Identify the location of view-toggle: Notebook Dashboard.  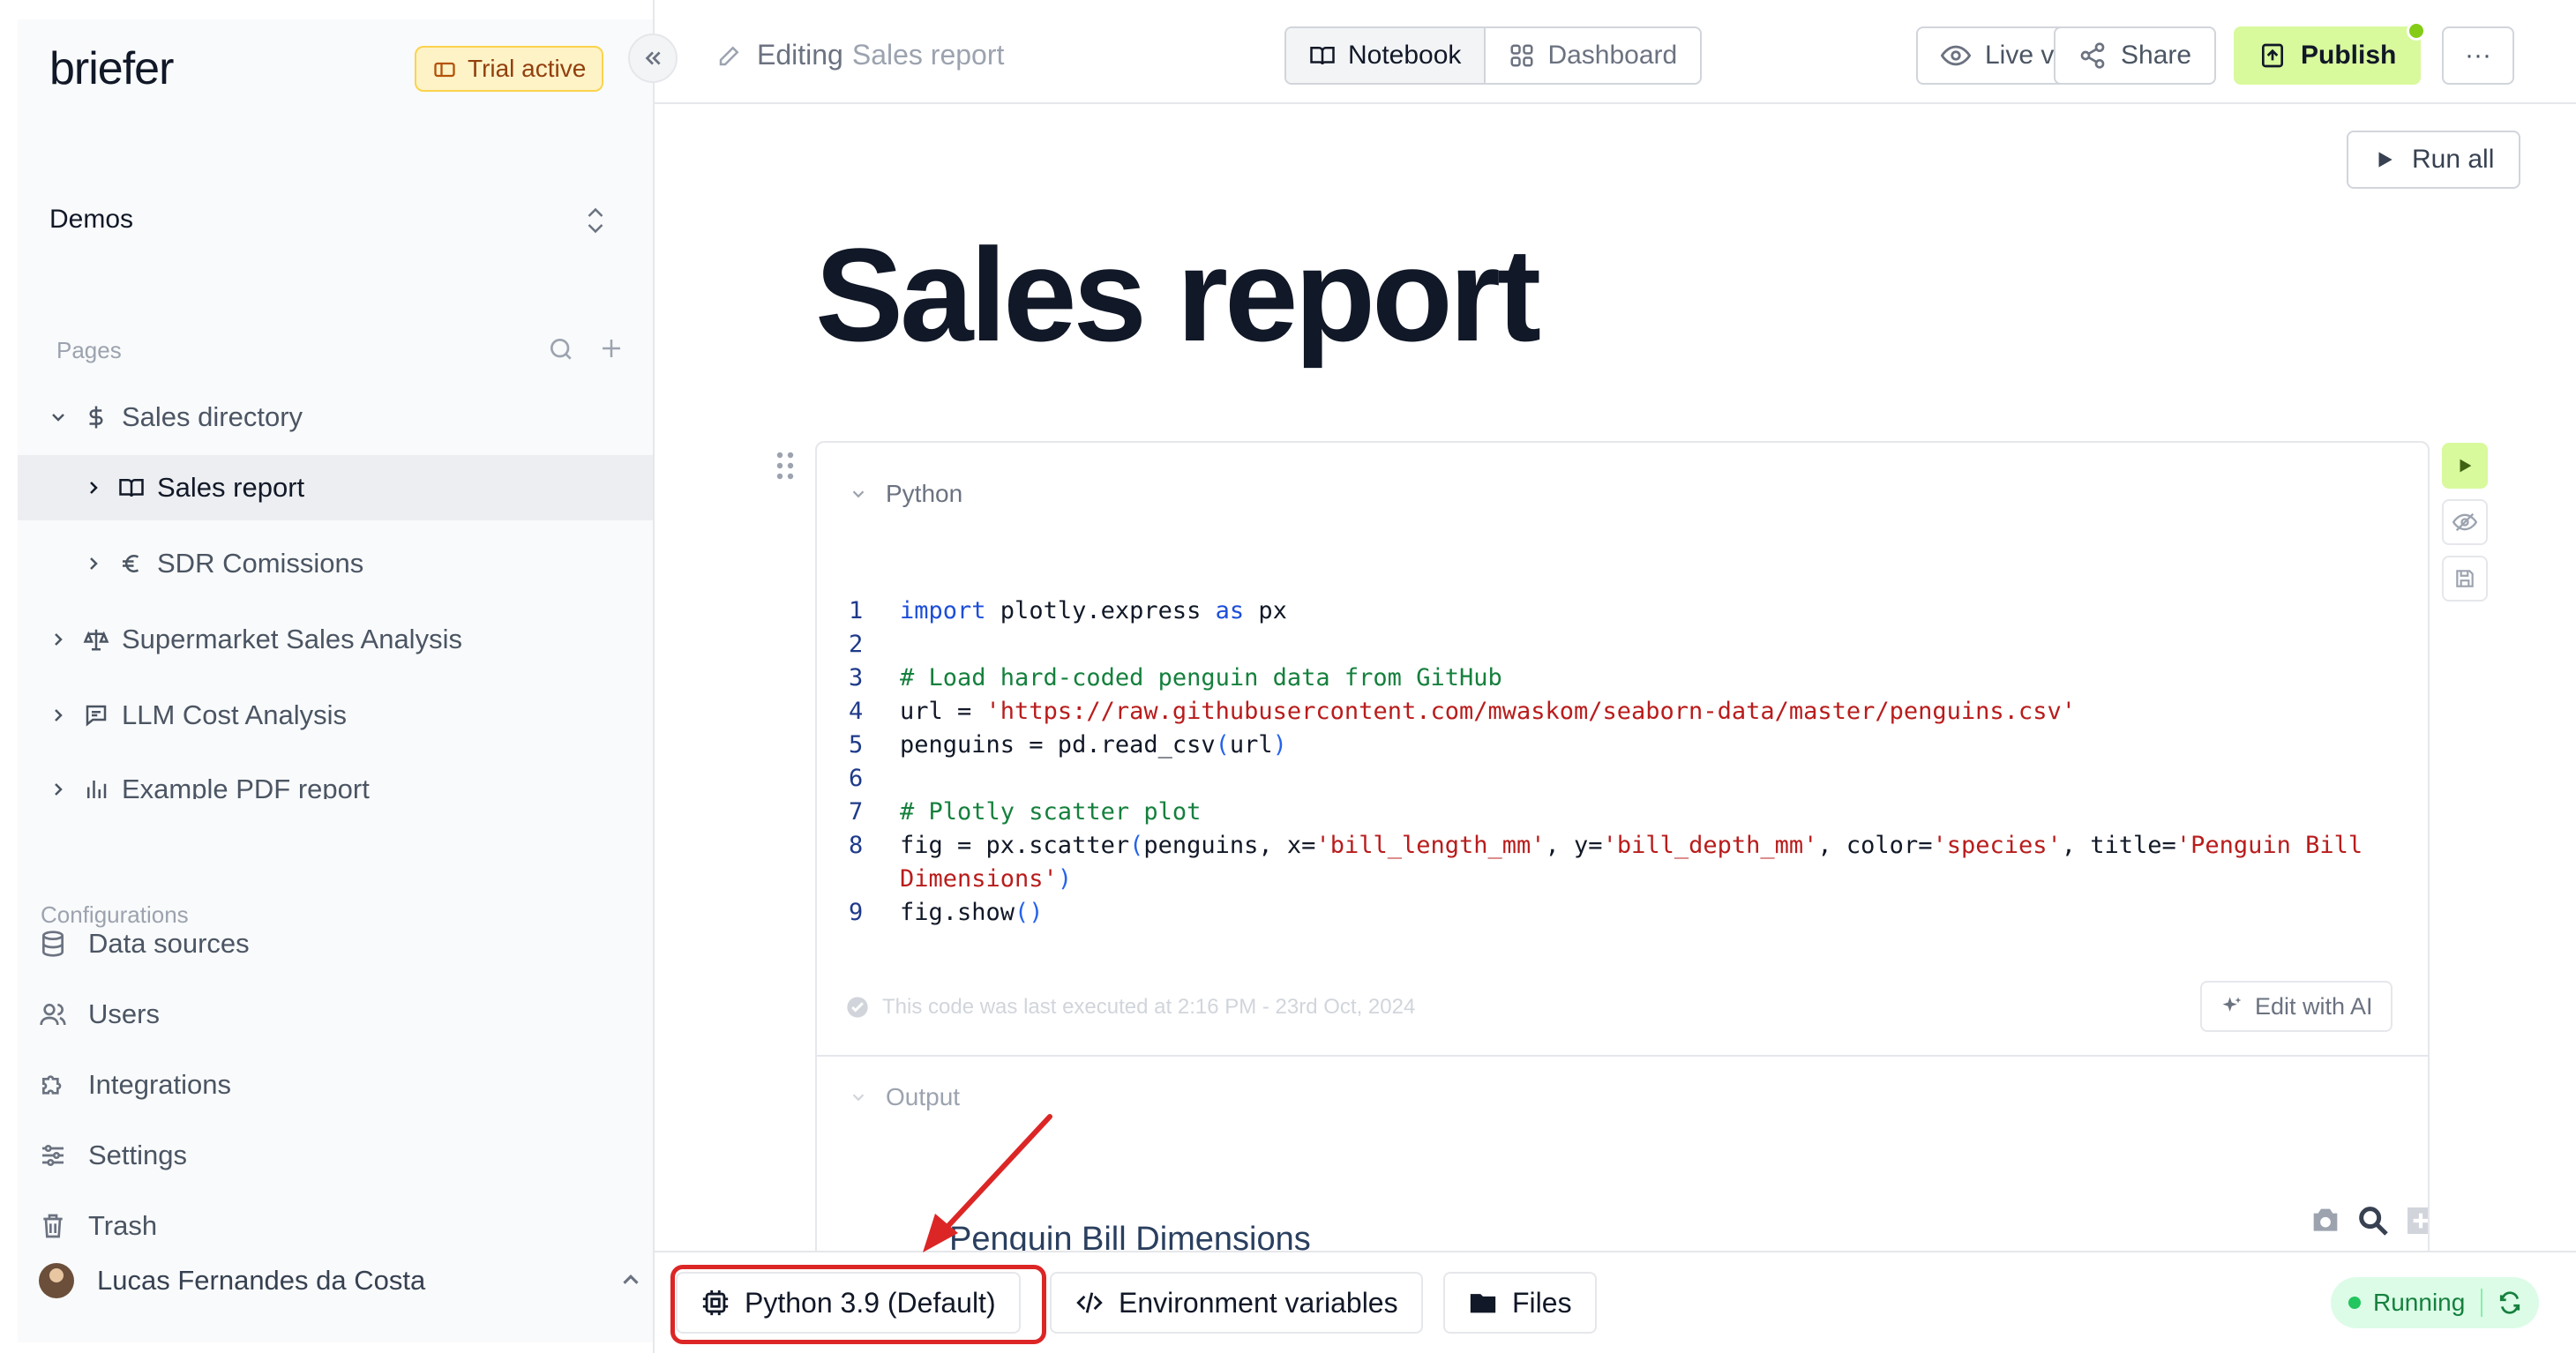
(1494, 55).